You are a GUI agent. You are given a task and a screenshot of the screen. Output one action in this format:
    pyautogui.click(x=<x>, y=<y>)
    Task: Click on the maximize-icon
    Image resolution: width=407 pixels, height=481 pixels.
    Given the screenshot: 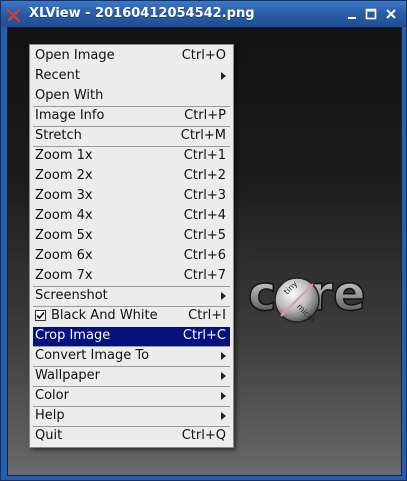 What is the action you would take?
    pyautogui.click(x=371, y=14)
    